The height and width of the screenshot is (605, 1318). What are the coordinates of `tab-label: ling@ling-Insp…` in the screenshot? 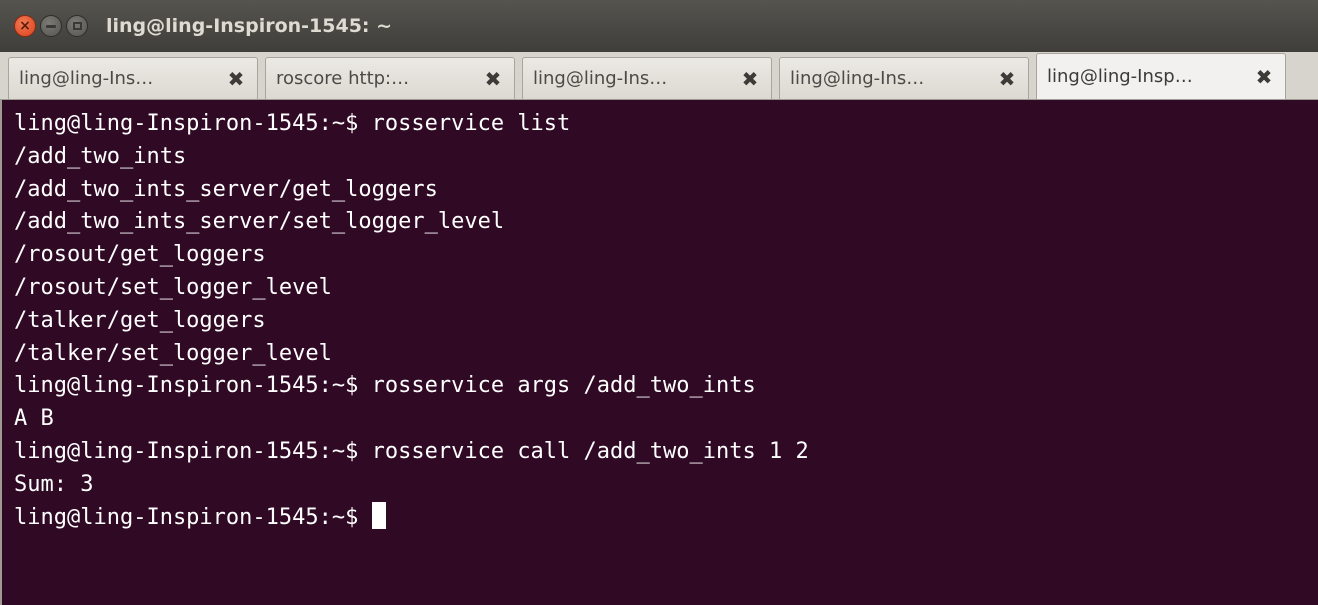 It's located at (1120, 76).